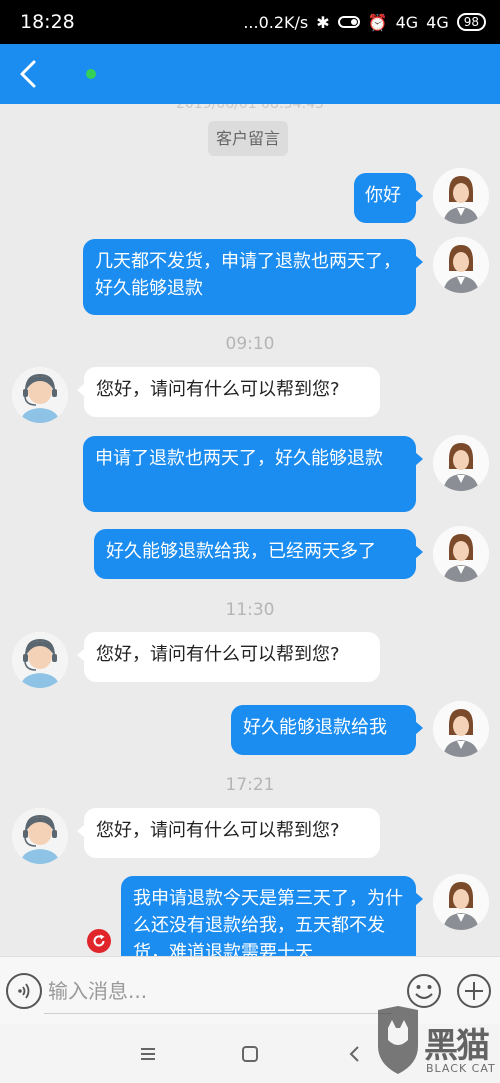 This screenshot has height=1083, width=500. I want to click on home-square-icon, so click(250, 1054).